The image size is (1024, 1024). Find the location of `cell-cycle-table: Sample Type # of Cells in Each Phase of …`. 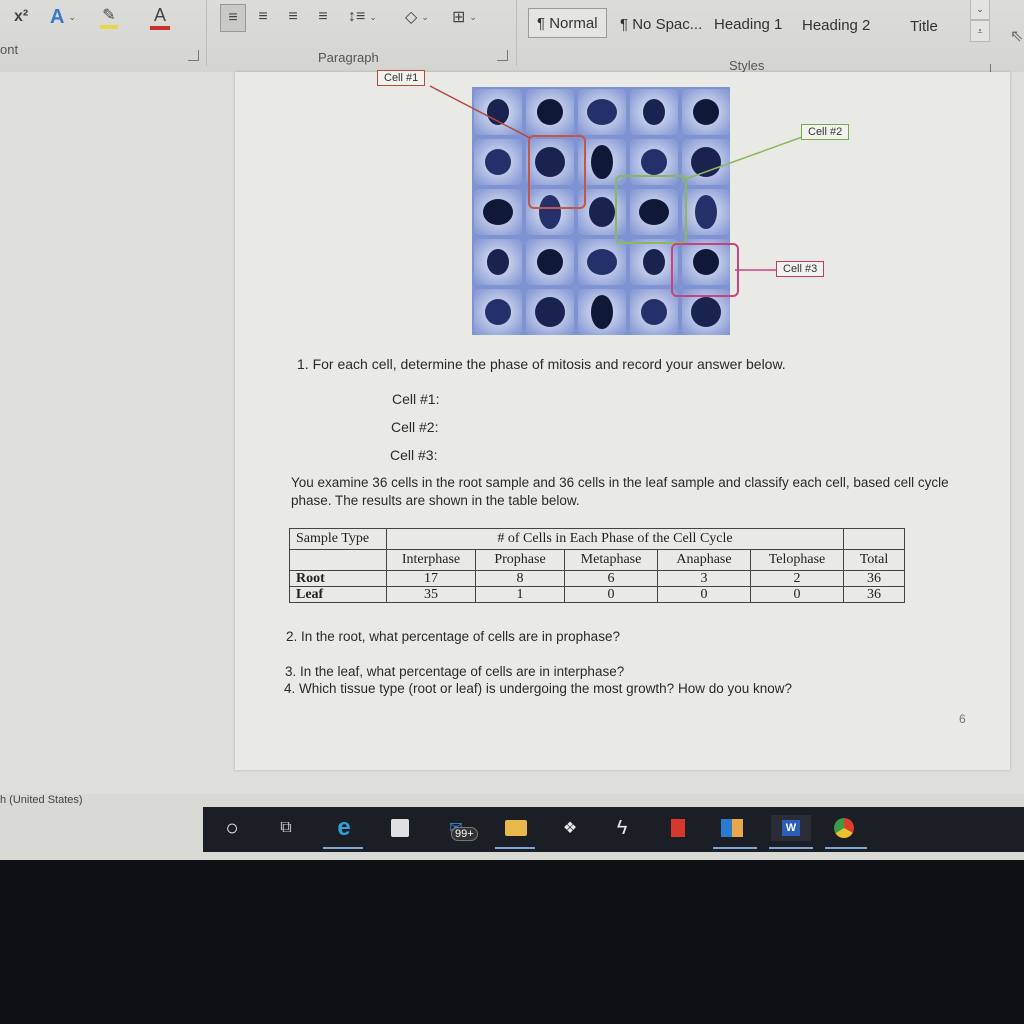

cell-cycle-table: Sample Type # of Cells in Each Phase of … is located at coordinates (597, 565).